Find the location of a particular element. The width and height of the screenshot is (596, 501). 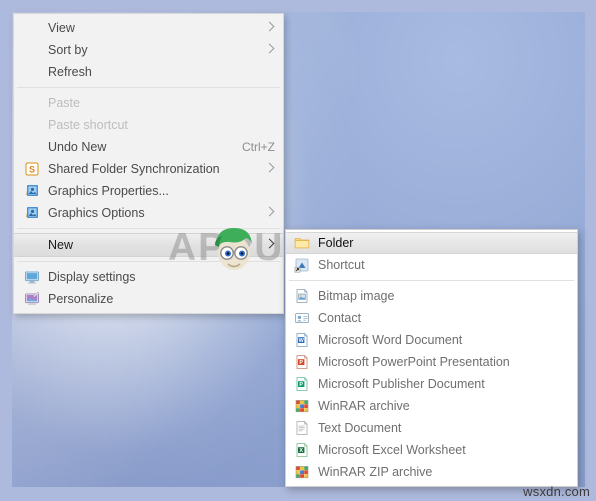

word-icon: W is located at coordinates (302, 340).